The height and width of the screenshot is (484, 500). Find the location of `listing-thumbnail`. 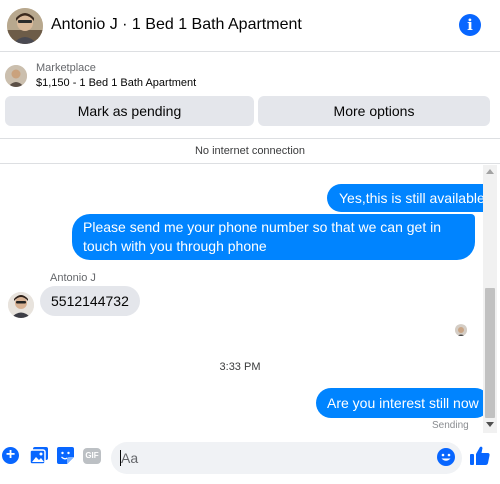

listing-thumbnail is located at coordinates (16, 76).